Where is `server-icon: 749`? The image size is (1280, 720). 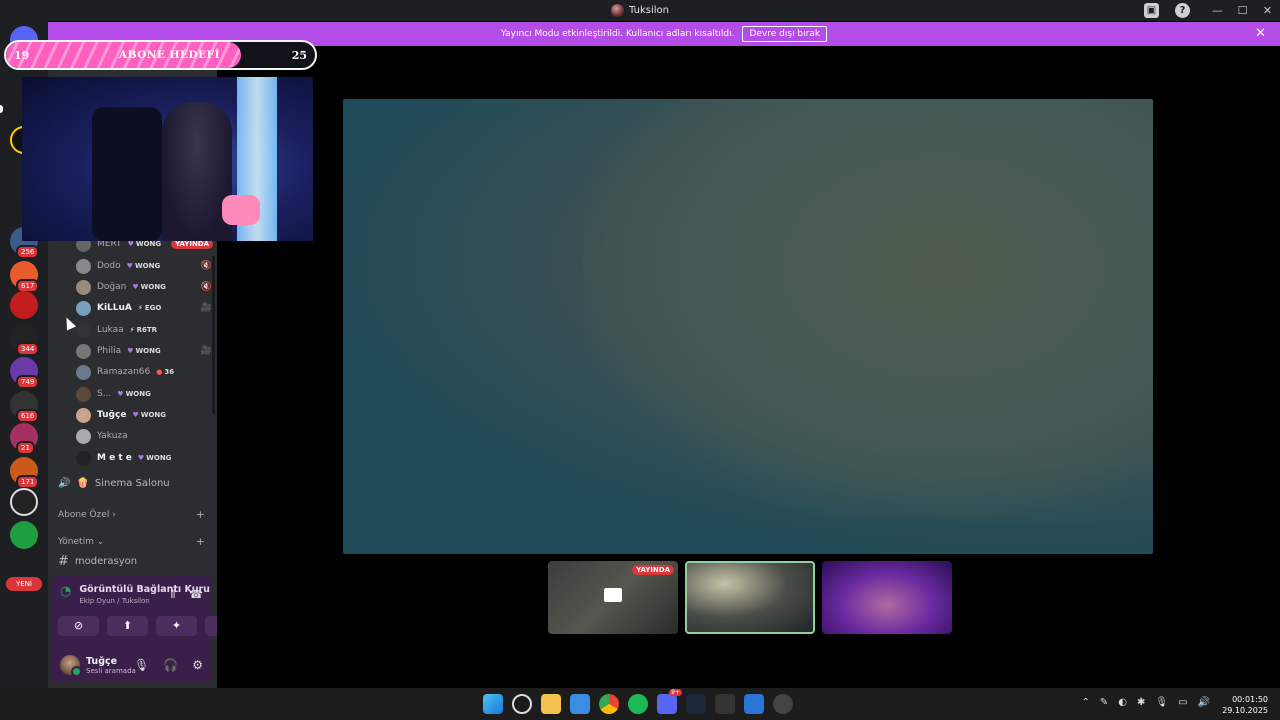
server-icon: 749 is located at coordinates (25, 373).